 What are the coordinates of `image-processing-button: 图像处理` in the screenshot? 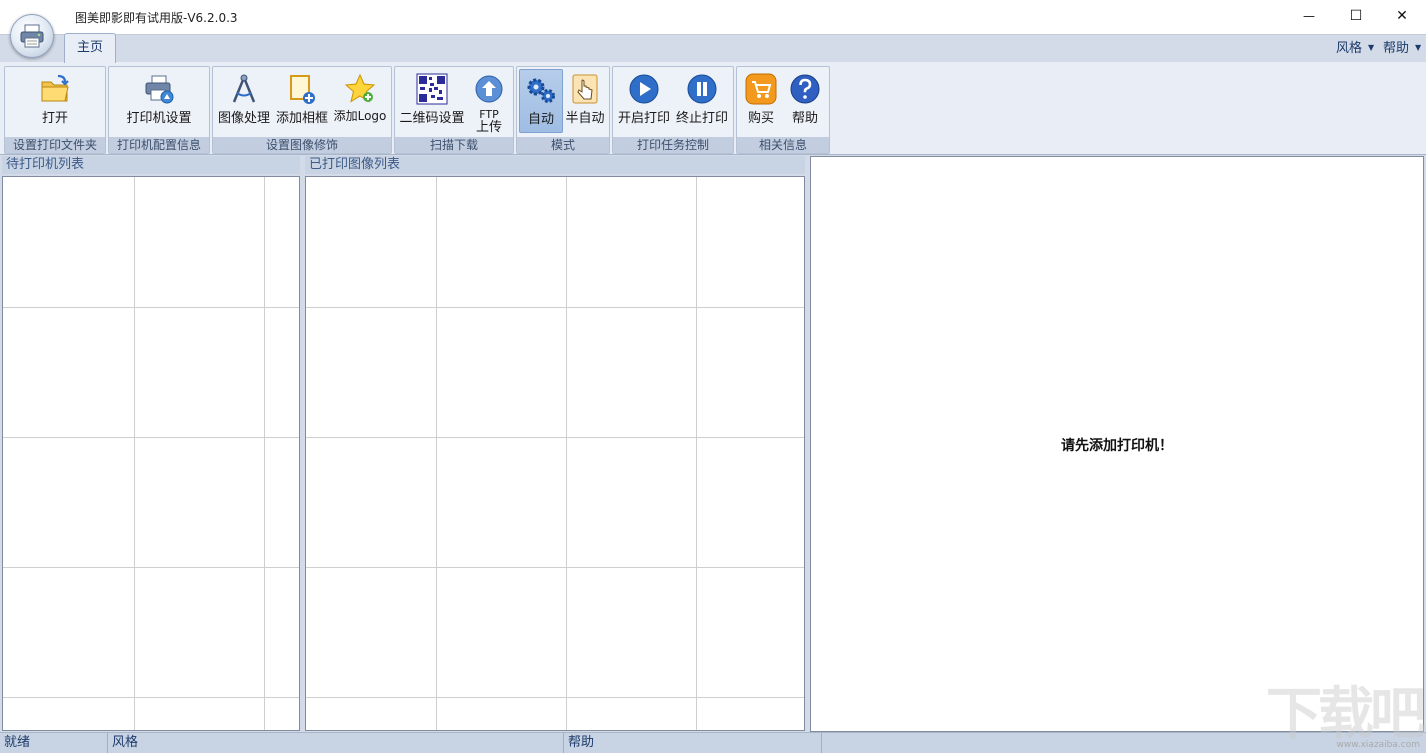 It's located at (244, 100).